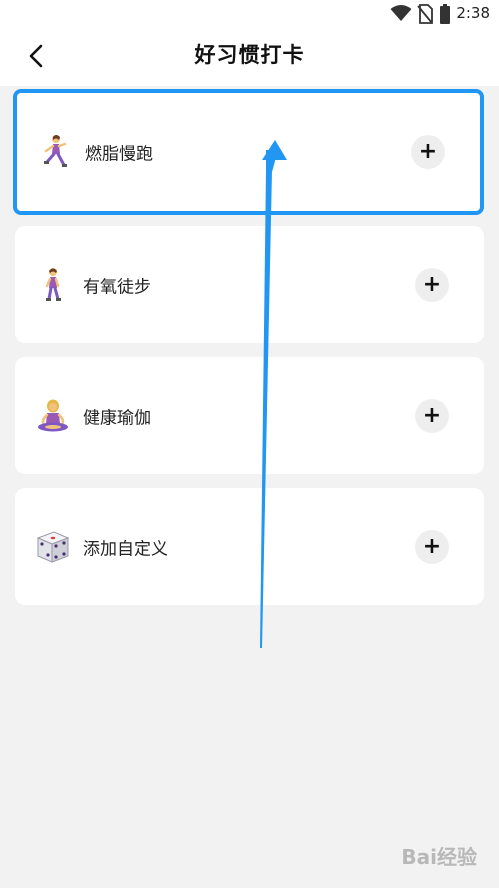 The width and height of the screenshot is (499, 888). I want to click on status-bar: 2:38, so click(249, 14).